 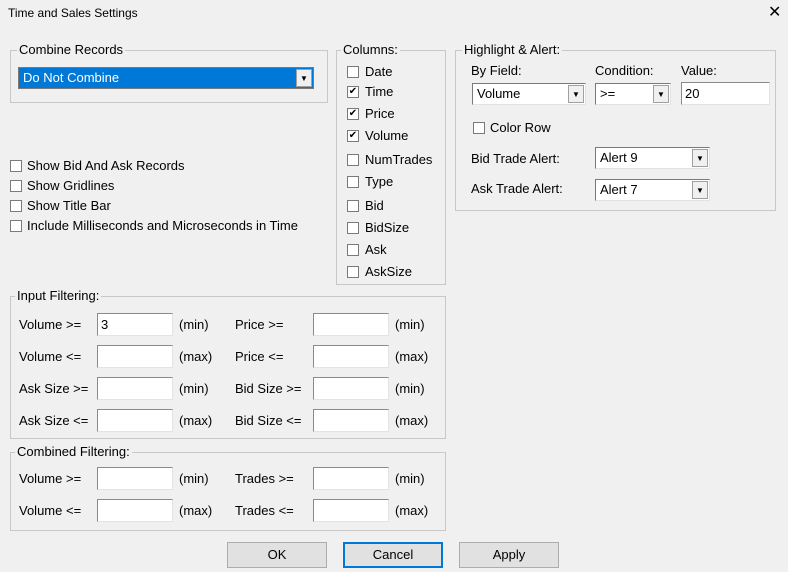 I want to click on column-label: BidSize, so click(x=387, y=227).